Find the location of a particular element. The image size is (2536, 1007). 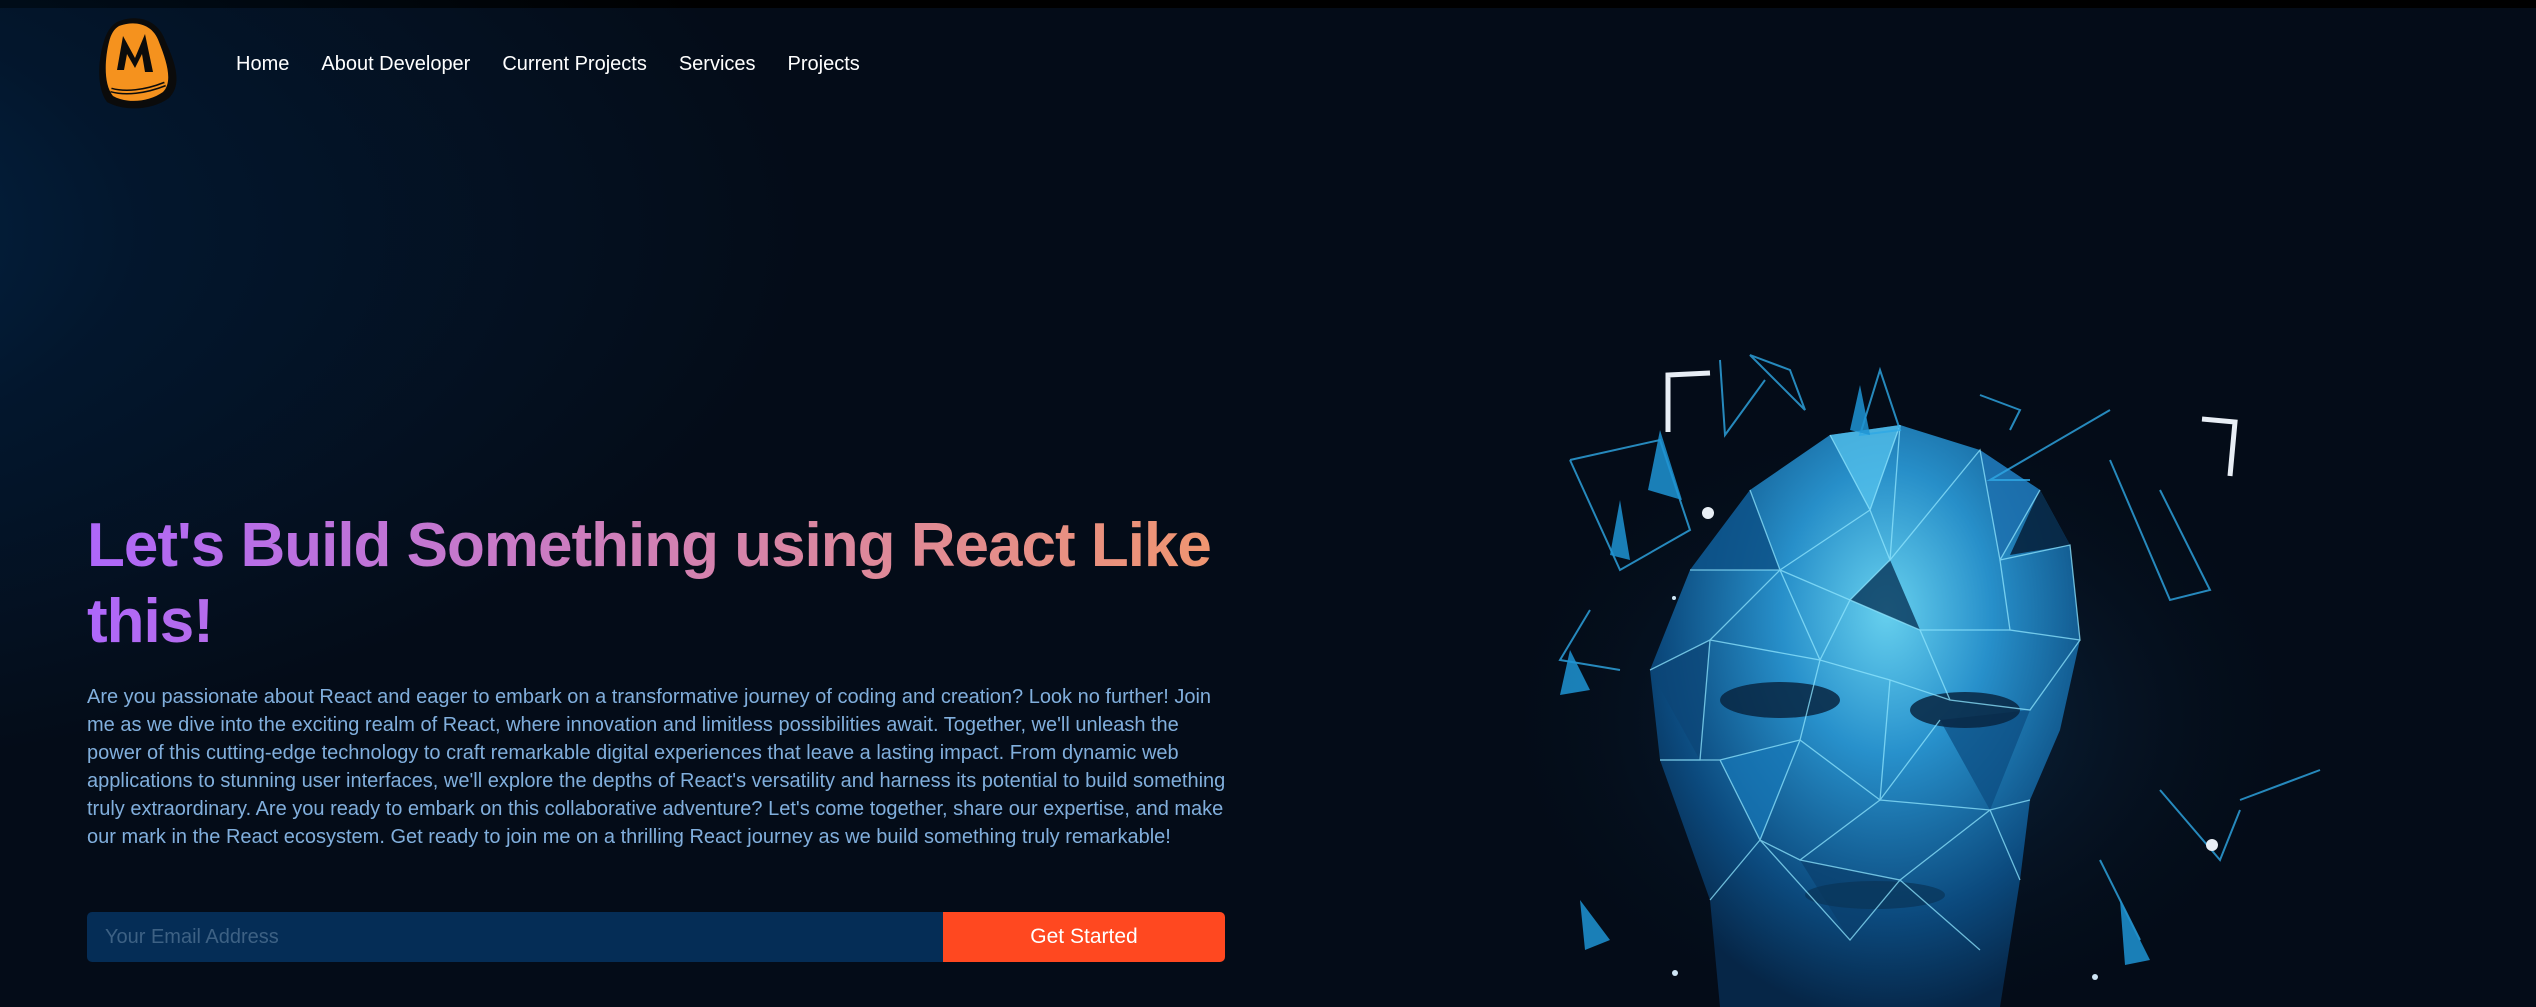

email-input is located at coordinates (515, 937).